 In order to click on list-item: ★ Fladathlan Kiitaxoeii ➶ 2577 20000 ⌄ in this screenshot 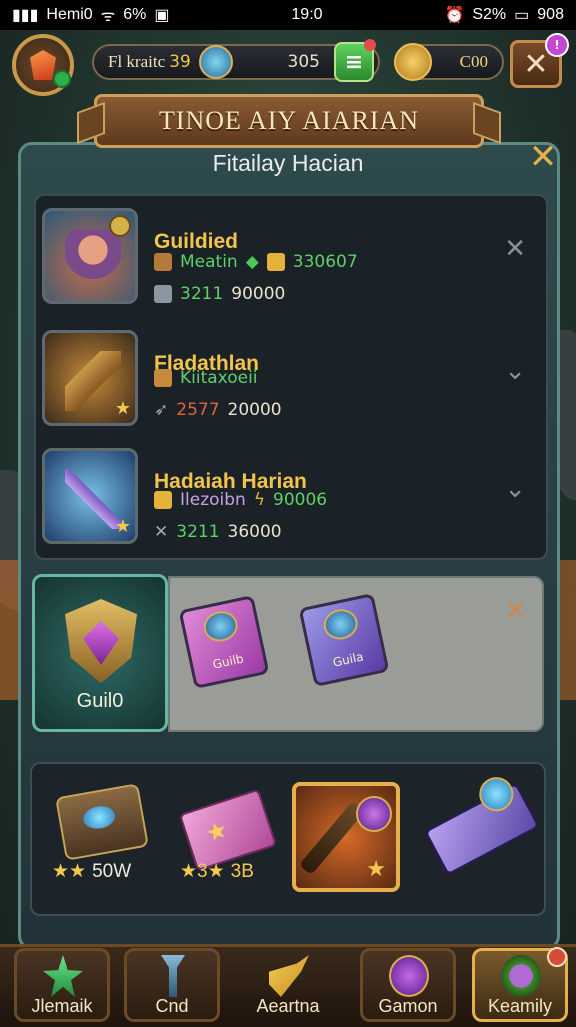, I will do `click(292, 382)`.